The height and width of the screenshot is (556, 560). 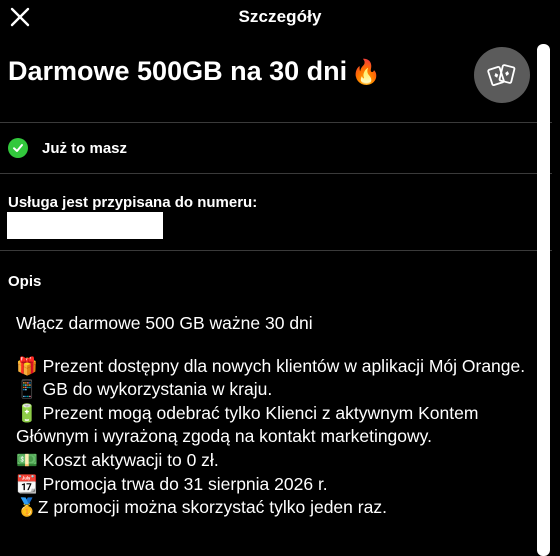 What do you see at coordinates (172, 483) in the screenshot?
I see `description-line: 📆 Promocja trwa do 31 sierpnia 2026 r.` at bounding box center [172, 483].